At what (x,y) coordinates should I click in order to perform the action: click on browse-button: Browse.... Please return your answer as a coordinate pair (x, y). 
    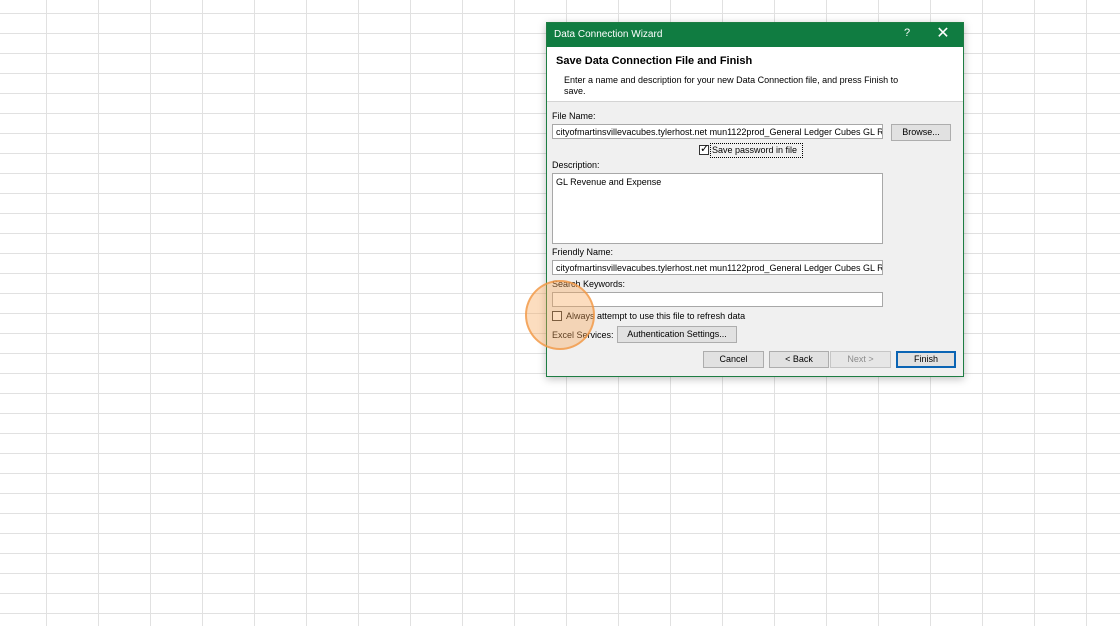
    Looking at the image, I should click on (921, 132).